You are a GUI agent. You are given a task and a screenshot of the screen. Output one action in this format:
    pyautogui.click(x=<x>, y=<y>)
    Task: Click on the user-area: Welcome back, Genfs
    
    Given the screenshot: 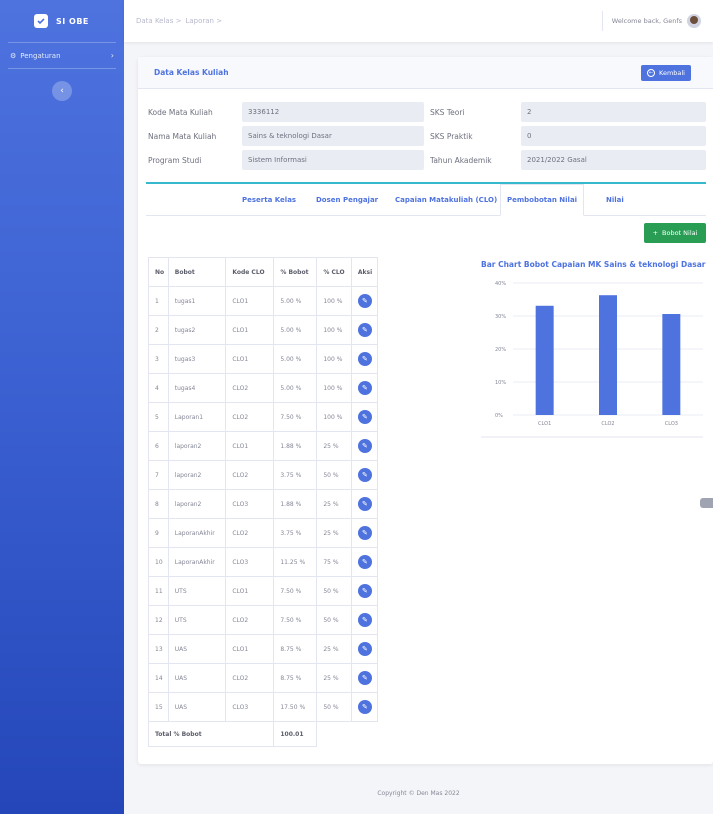 What is the action you would take?
    pyautogui.click(x=651, y=21)
    